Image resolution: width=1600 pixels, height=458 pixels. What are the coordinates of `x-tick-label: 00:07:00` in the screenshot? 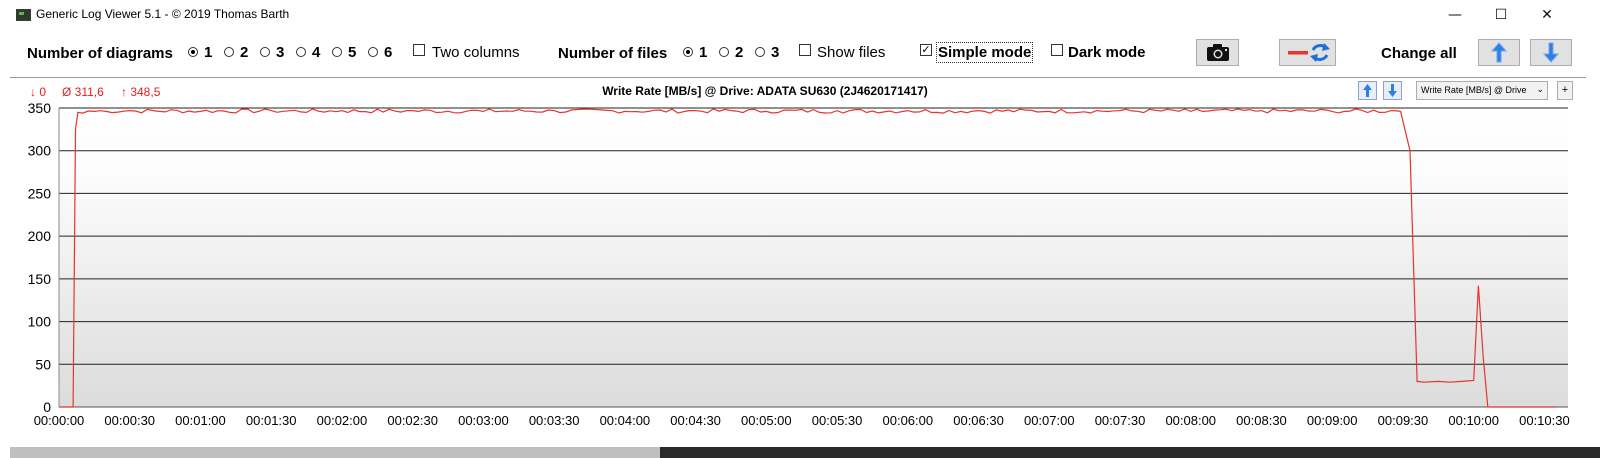 It's located at (1049, 420).